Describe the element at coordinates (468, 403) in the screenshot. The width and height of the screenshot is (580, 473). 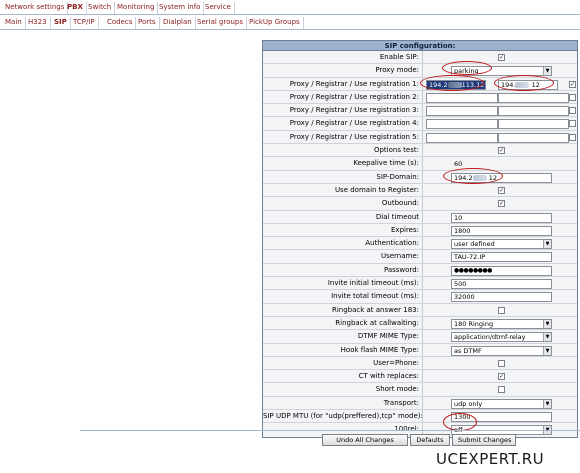
I see `transport-value: udp only` at that location.